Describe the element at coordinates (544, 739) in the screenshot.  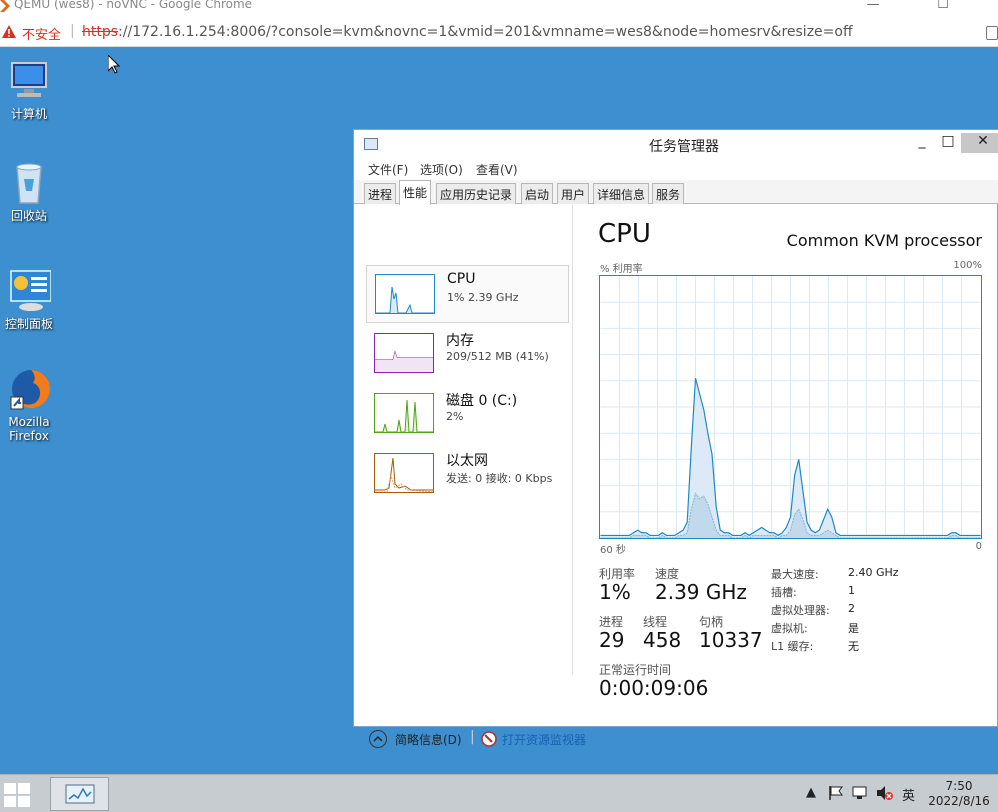
I see `open-resource-monitor-link: 打开资源监视器` at that location.